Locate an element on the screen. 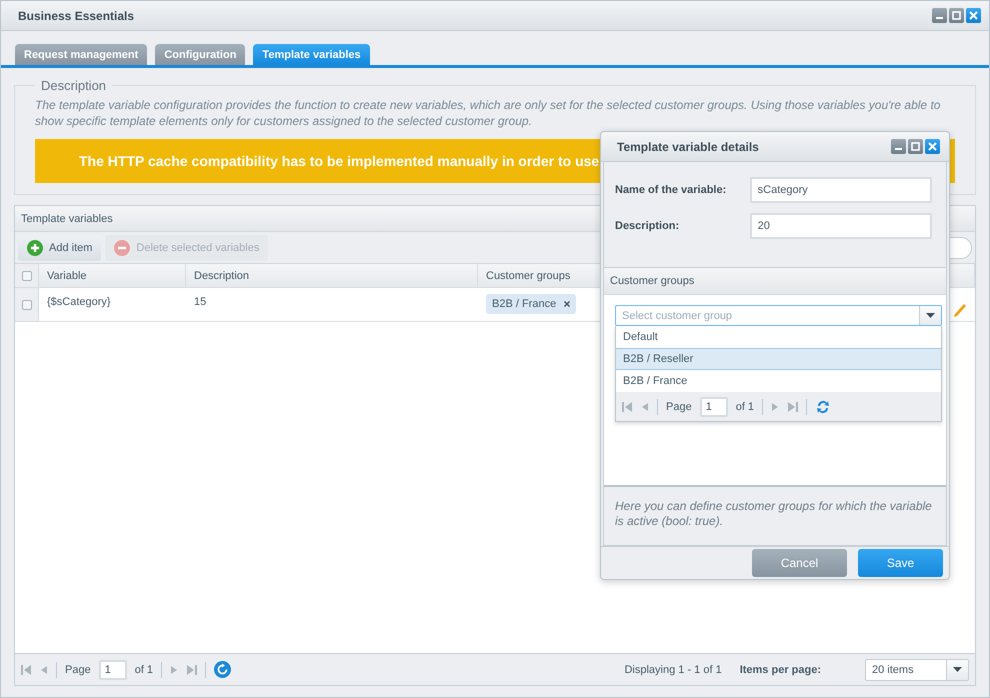 This screenshot has width=990, height=698. panel-title: Template variables is located at coordinates (67, 218).